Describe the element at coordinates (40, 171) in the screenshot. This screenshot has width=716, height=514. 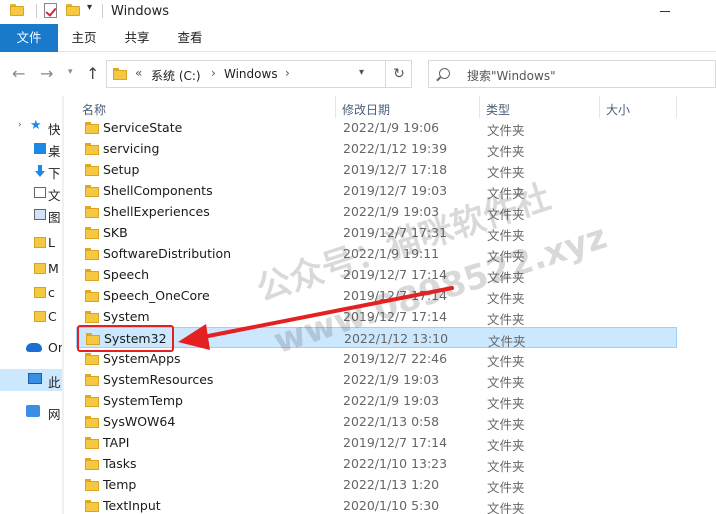
I see `download-icon` at that location.